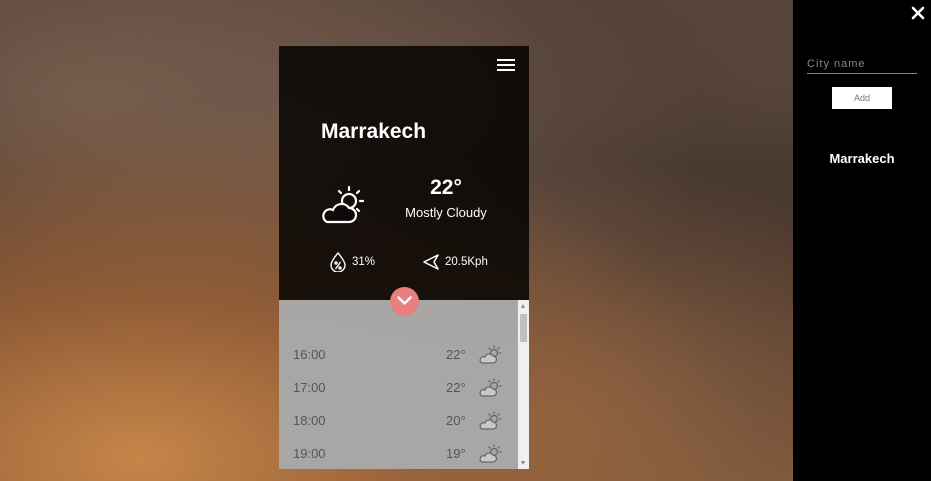  What do you see at coordinates (523, 463) in the screenshot?
I see `scroll-down-arrow-icon` at bounding box center [523, 463].